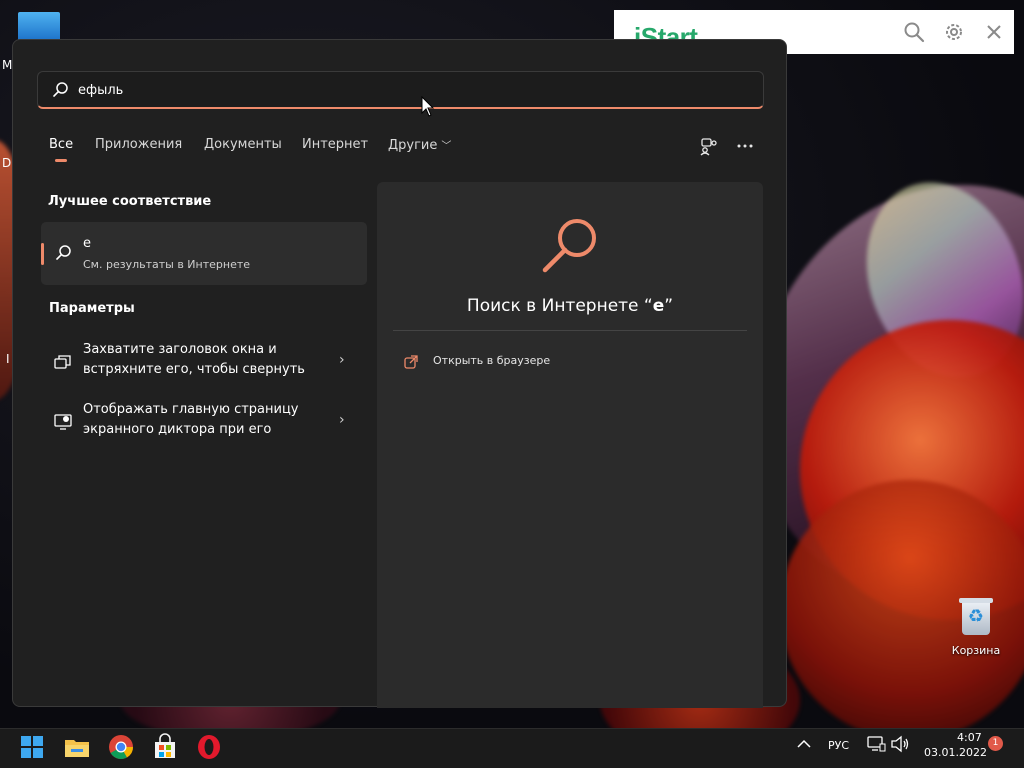 This screenshot has width=1024, height=768. I want to click on tab-web: Интернет, so click(335, 144).